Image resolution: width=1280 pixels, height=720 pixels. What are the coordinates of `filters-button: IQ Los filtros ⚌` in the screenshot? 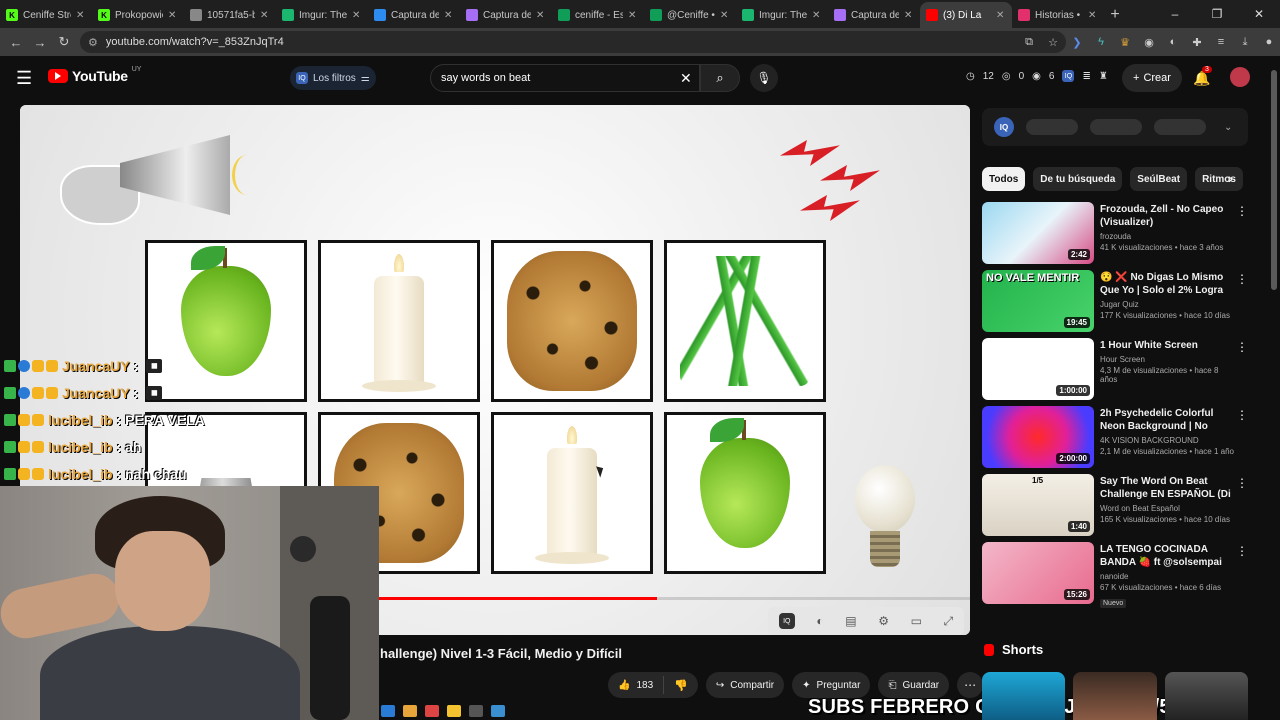 It's located at (333, 78).